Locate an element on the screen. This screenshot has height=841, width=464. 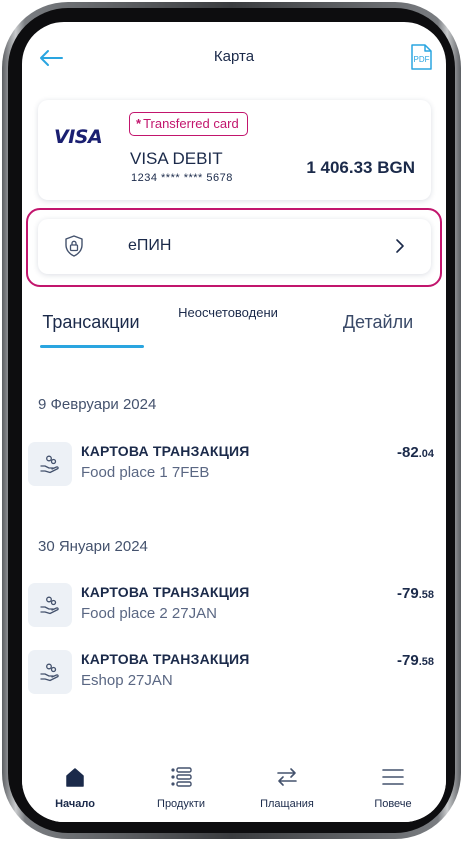
epin-label: еПИН is located at coordinates (150, 245).